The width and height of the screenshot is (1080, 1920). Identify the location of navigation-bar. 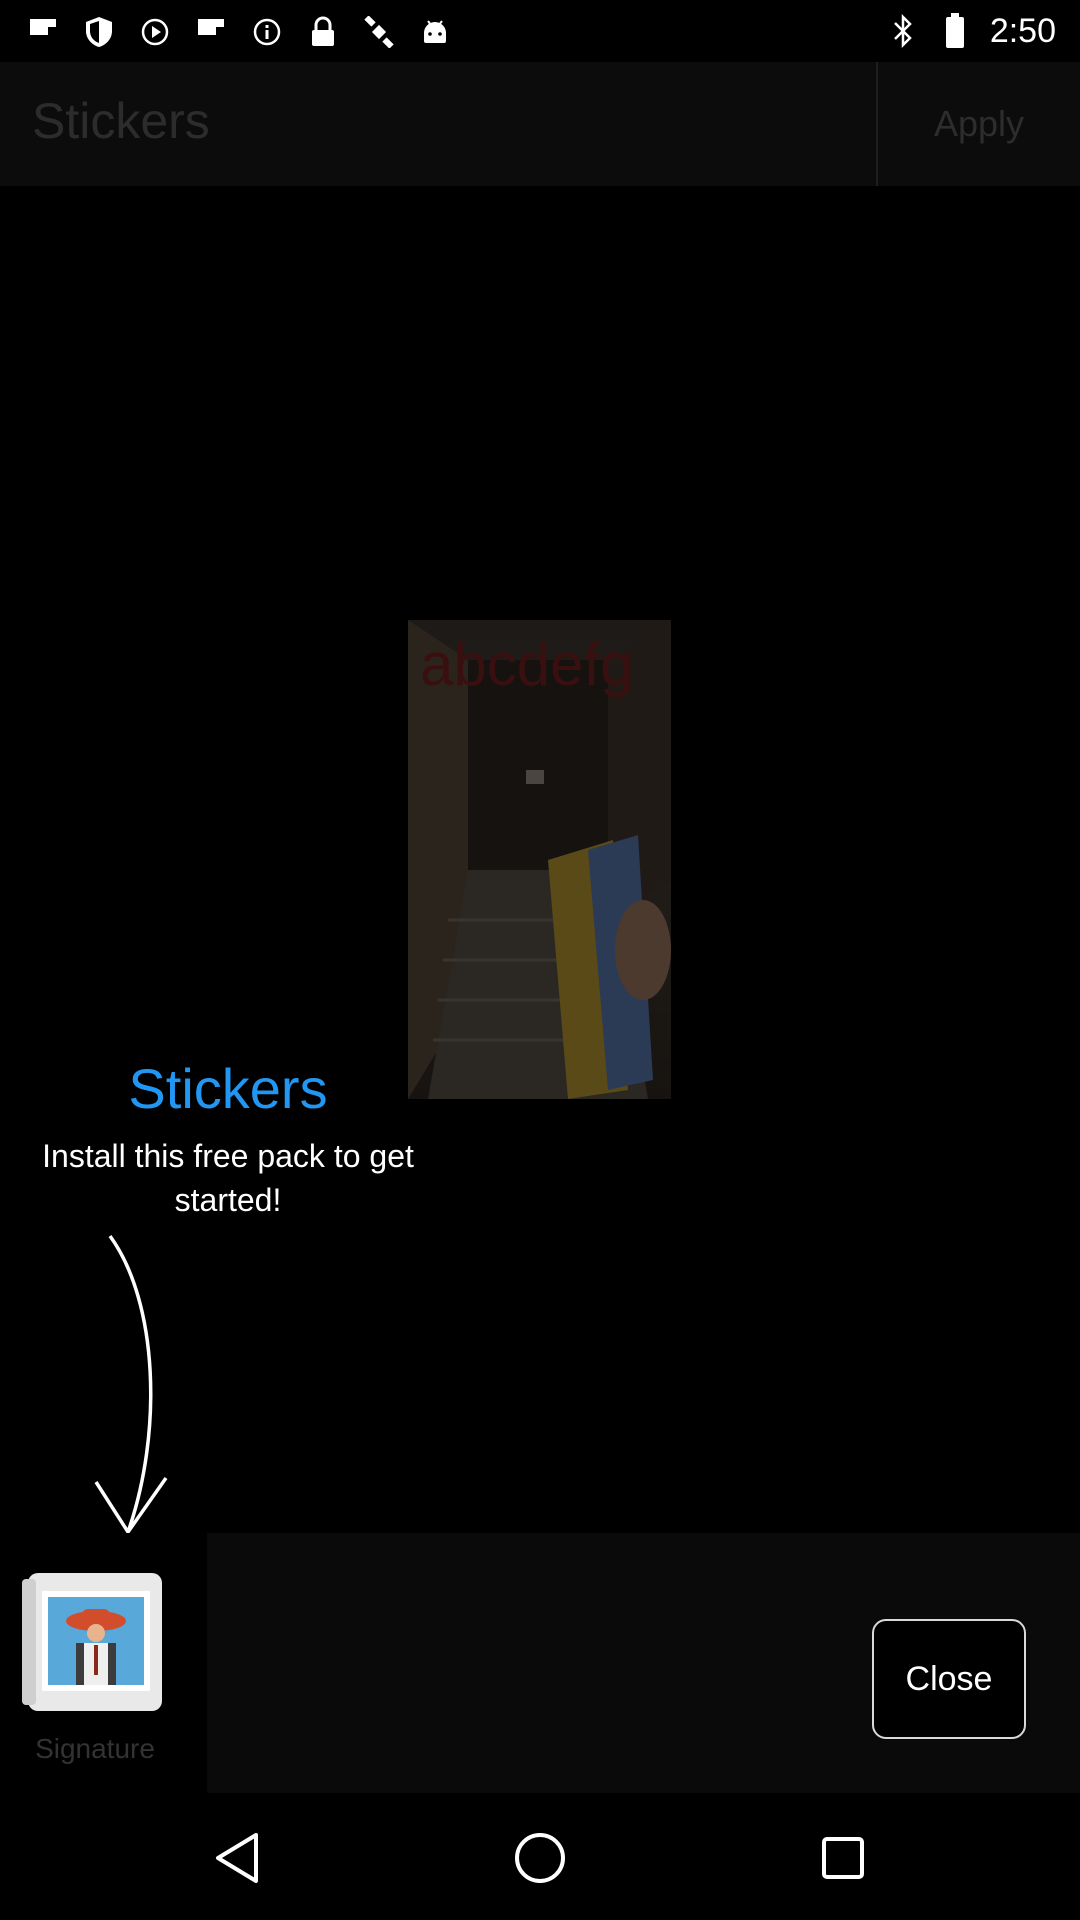
(540, 1856).